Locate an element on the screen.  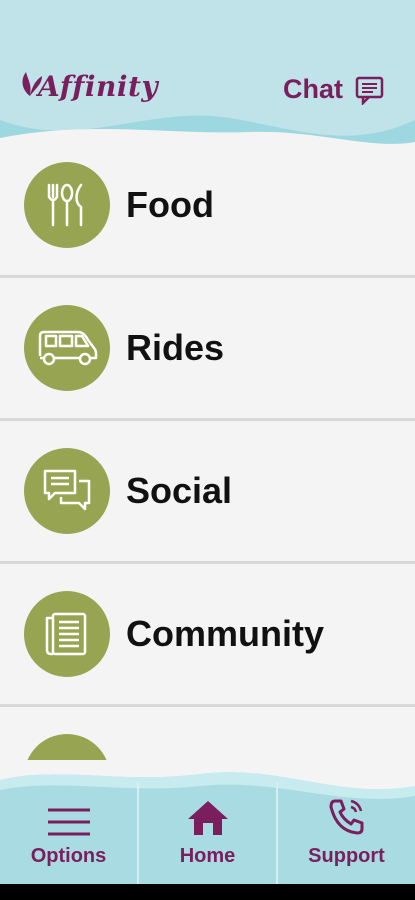
phone-icon is located at coordinates (346, 817).